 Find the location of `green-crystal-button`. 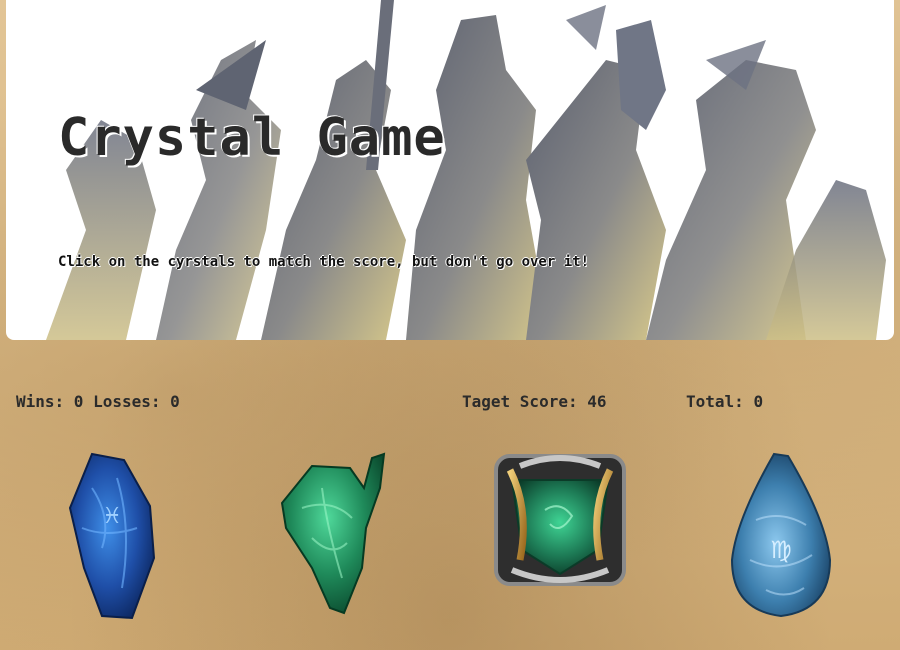

green-crystal-button is located at coordinates (337, 538).